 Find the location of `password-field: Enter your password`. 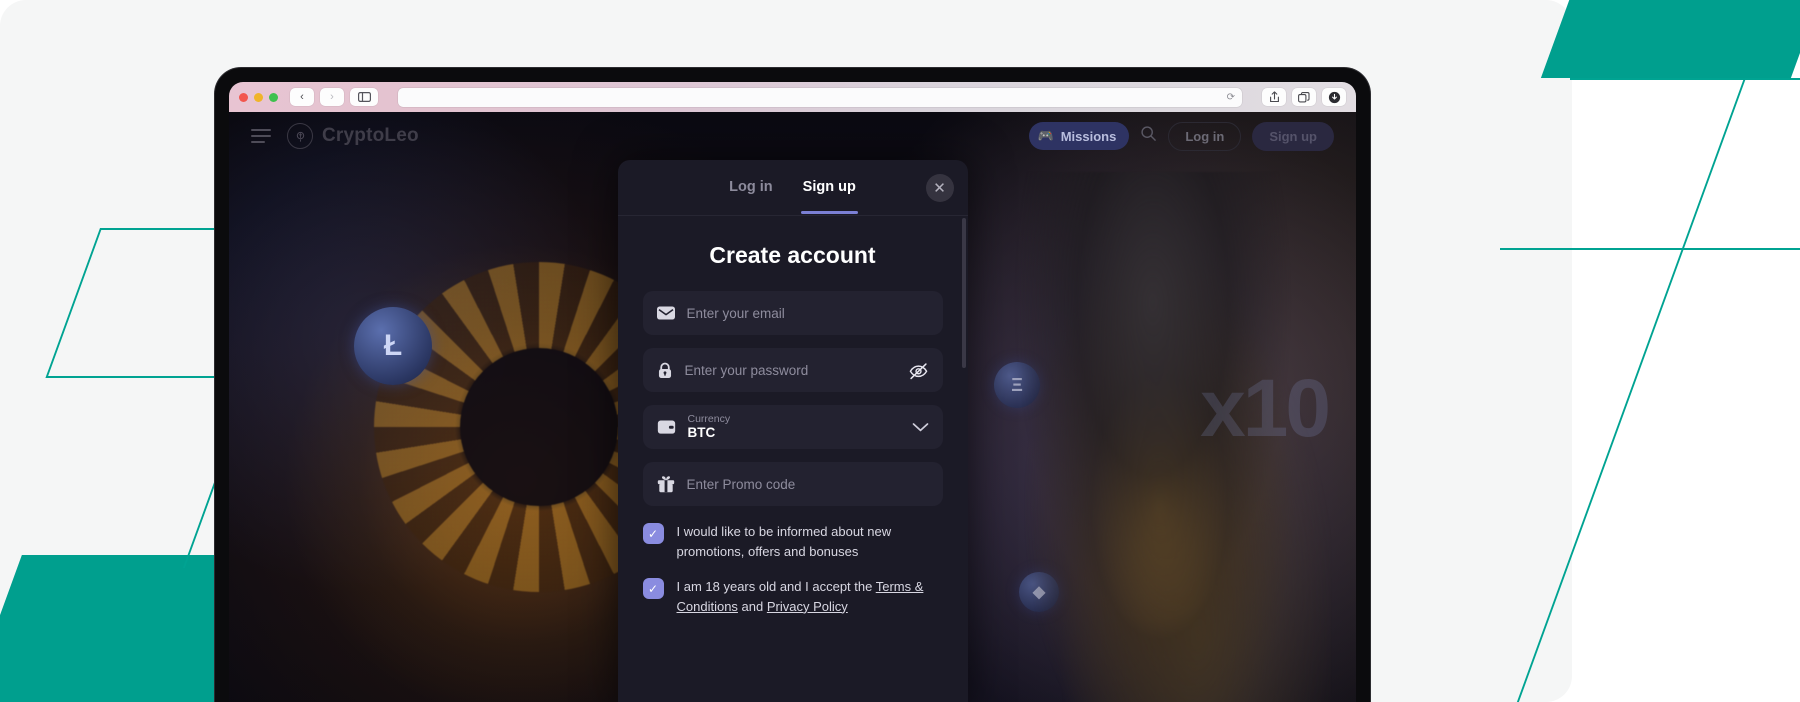

password-field: Enter your password is located at coordinates (792, 370).